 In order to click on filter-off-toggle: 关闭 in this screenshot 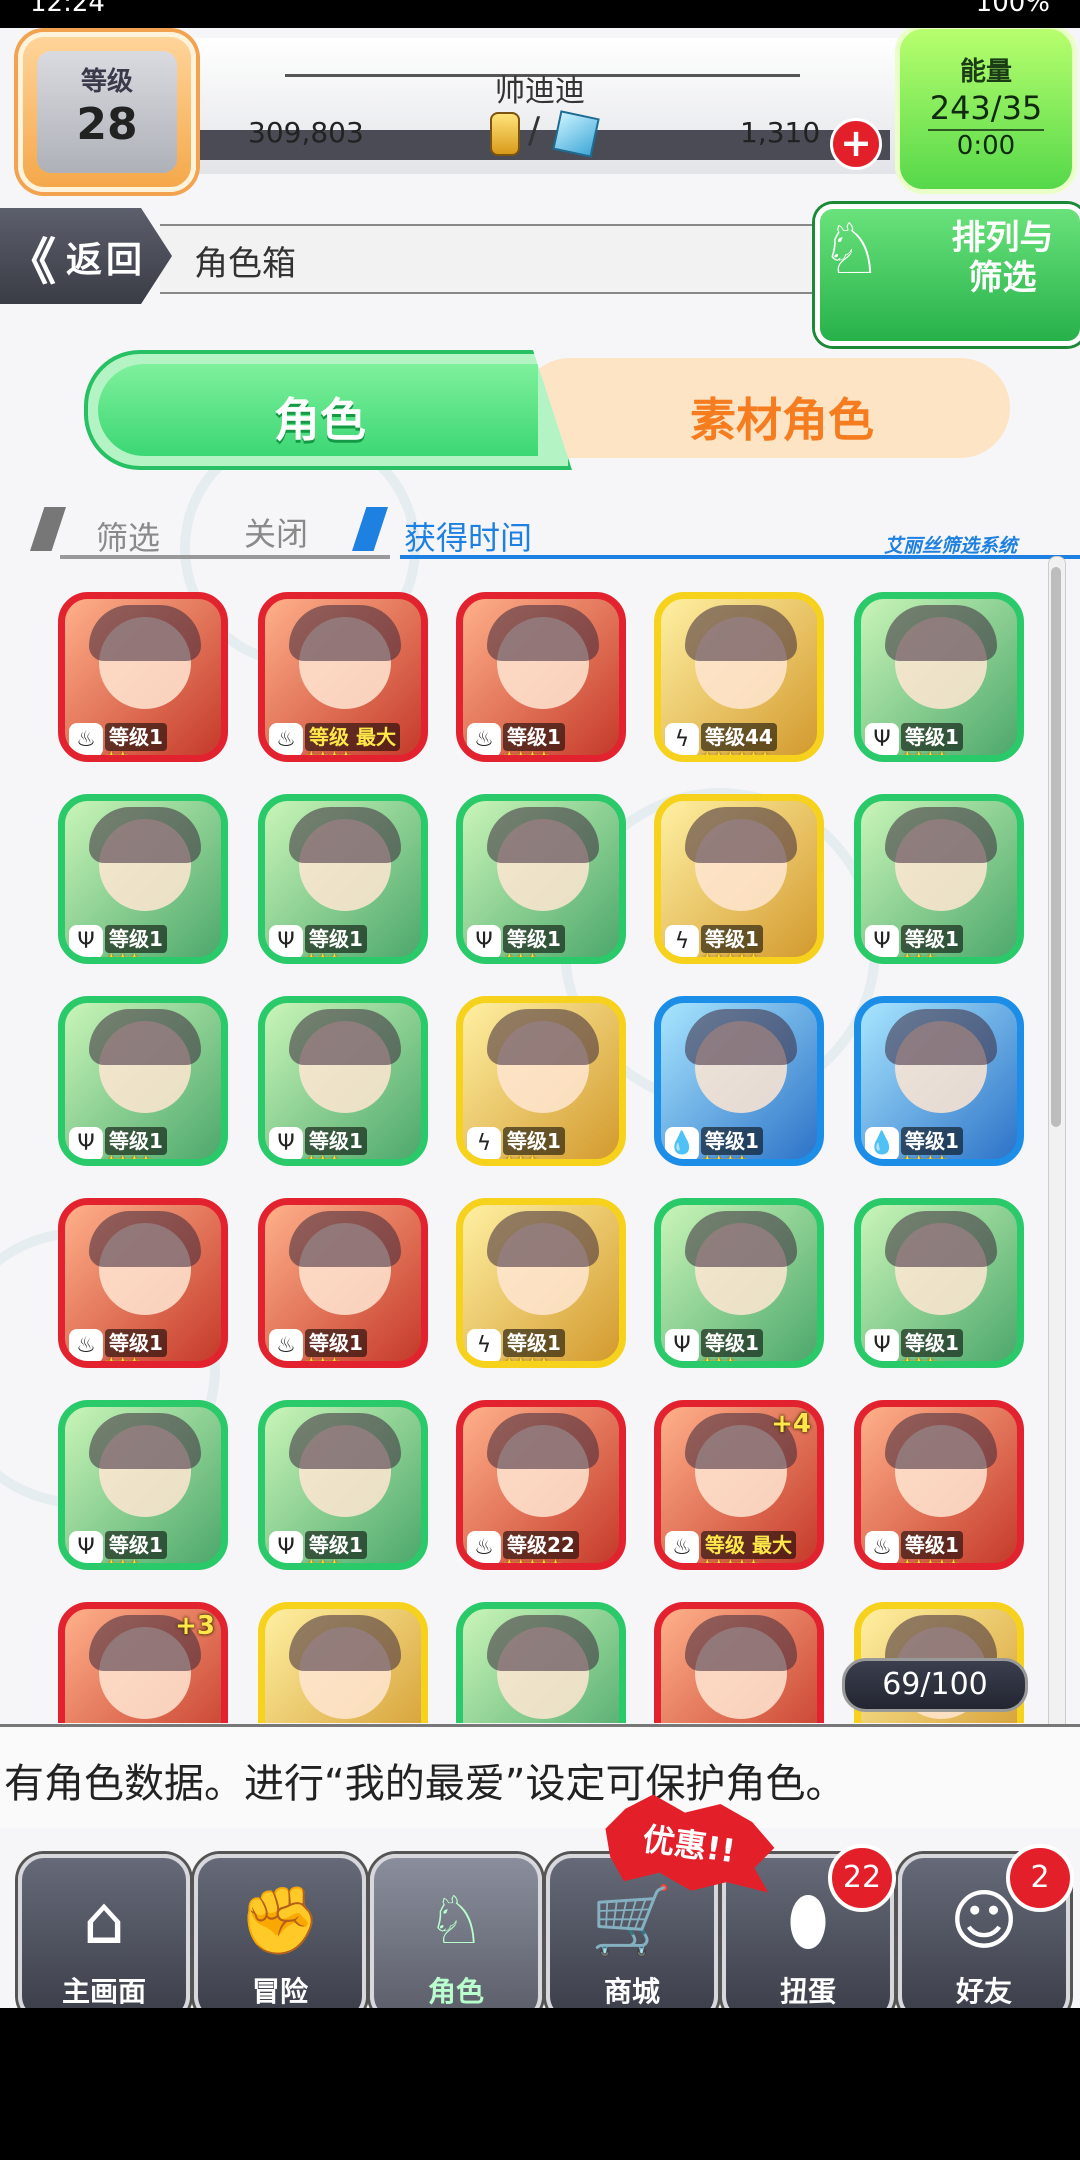, I will do `click(276, 532)`.